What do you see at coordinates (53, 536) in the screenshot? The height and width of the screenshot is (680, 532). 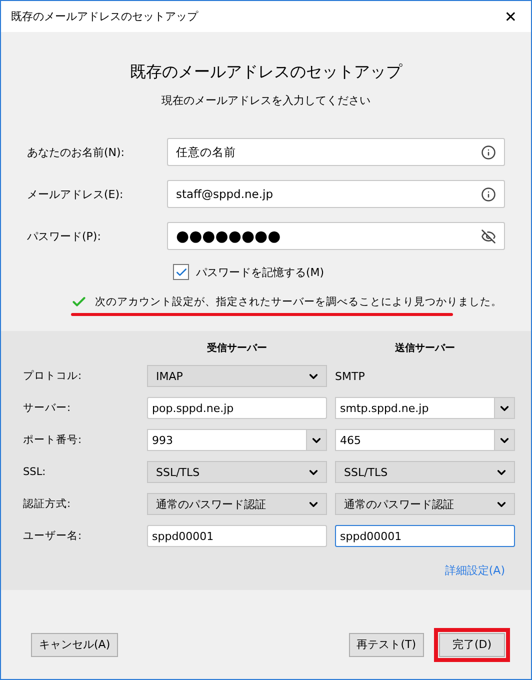 I see `row-label: ユーザー名:` at bounding box center [53, 536].